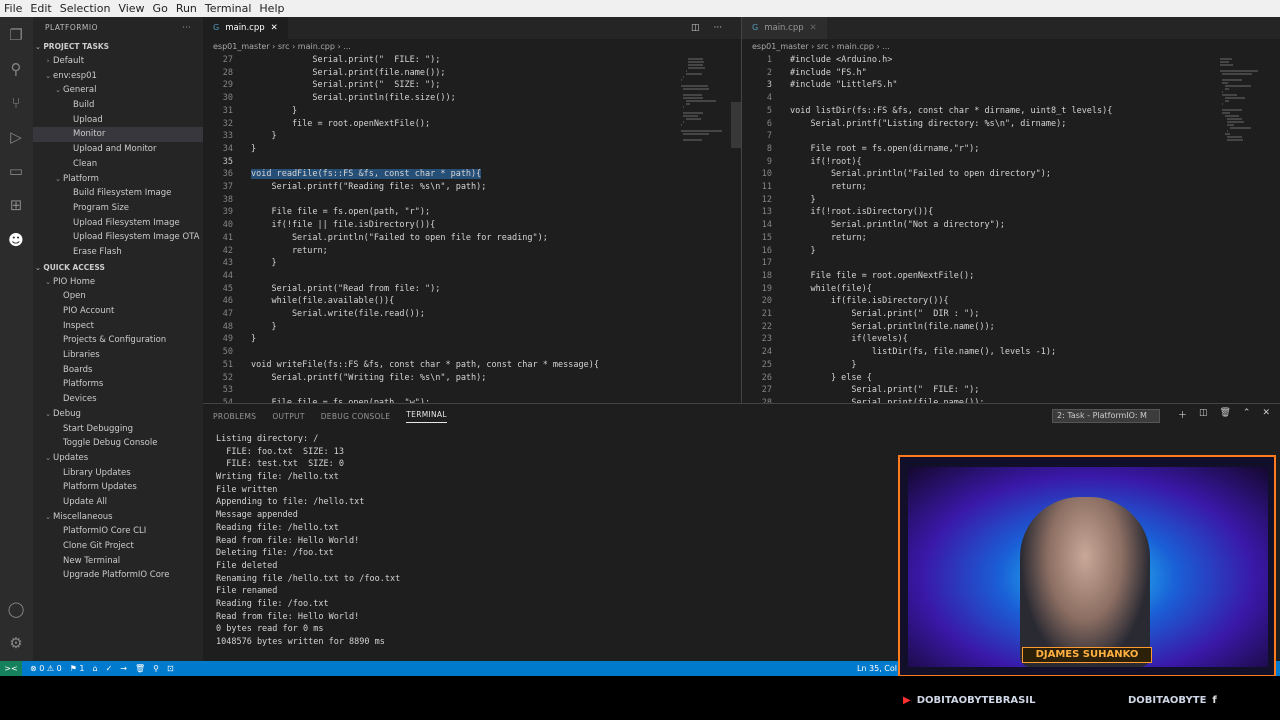 The image size is (1280, 720). Describe the element at coordinates (1011, 212) in the screenshot. I see `code-line: 13 if(!root.isDirectory()){` at that location.